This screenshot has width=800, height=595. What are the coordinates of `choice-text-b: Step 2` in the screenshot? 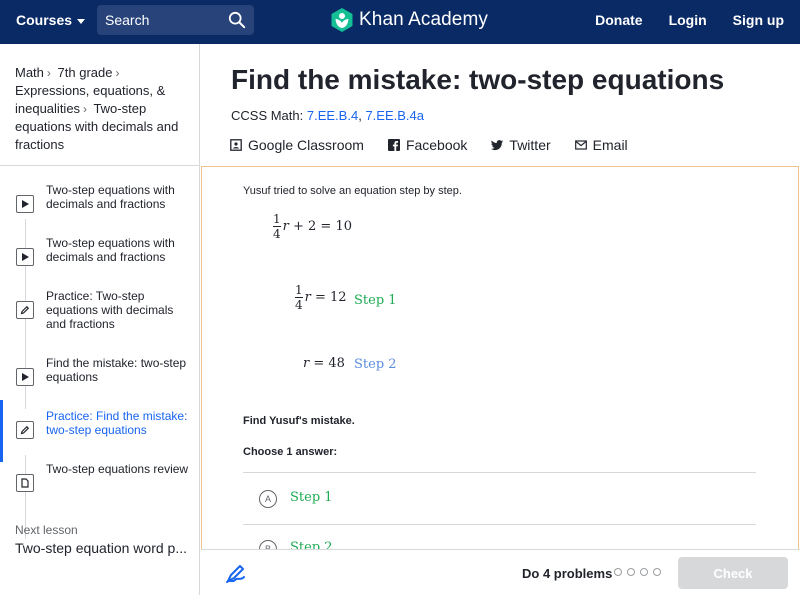 It's located at (311, 544).